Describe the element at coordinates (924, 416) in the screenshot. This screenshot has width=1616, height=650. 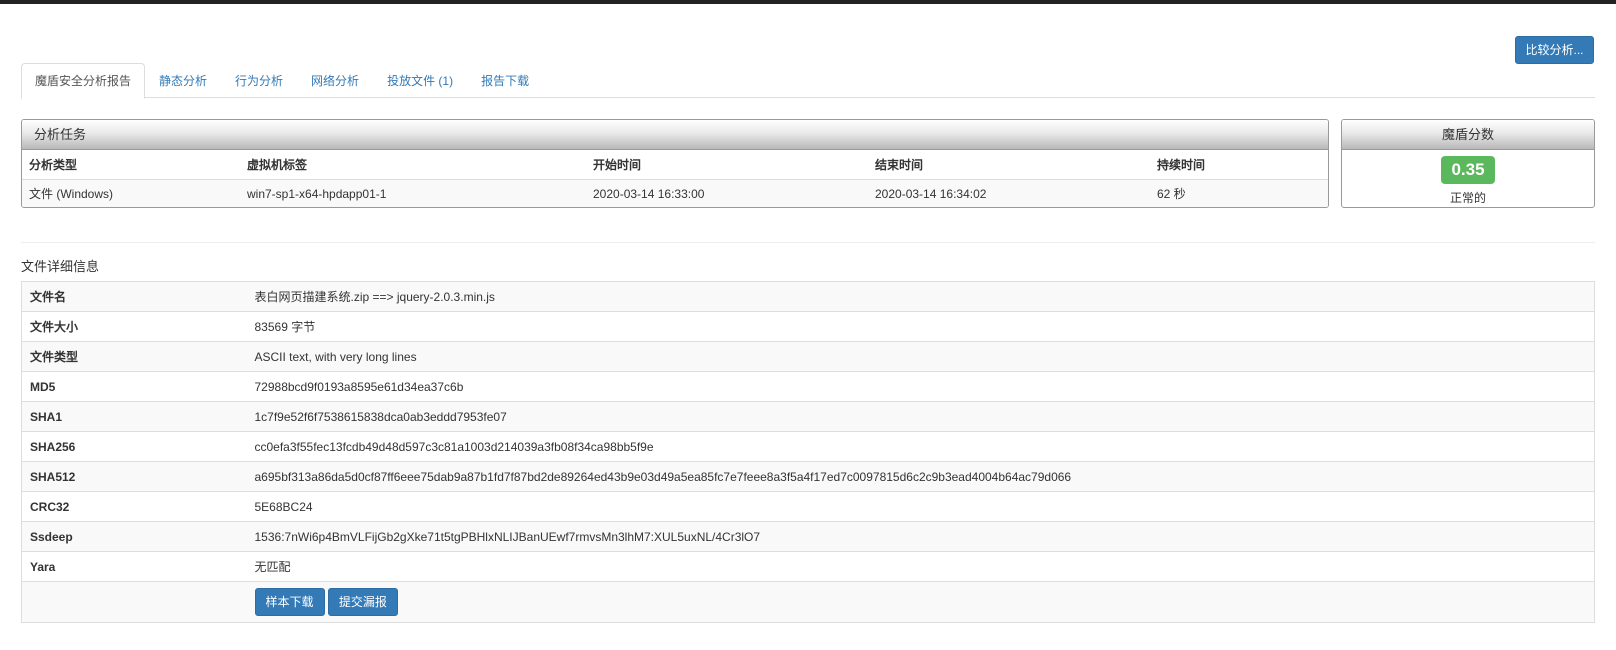
I see `row-value-sha1: 1c7f9e52f6f7538615838dca0ab3eddd7953fe07` at that location.